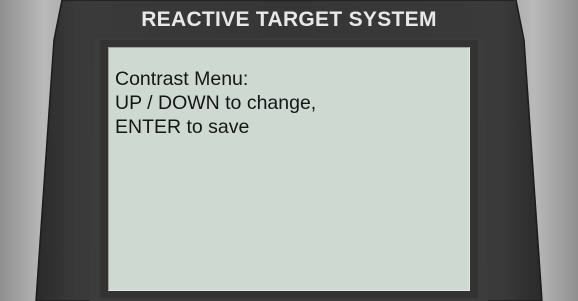 This screenshot has height=301, width=578. I want to click on lcd-line-instruction-change: UP / DOWN to change,, so click(216, 103).